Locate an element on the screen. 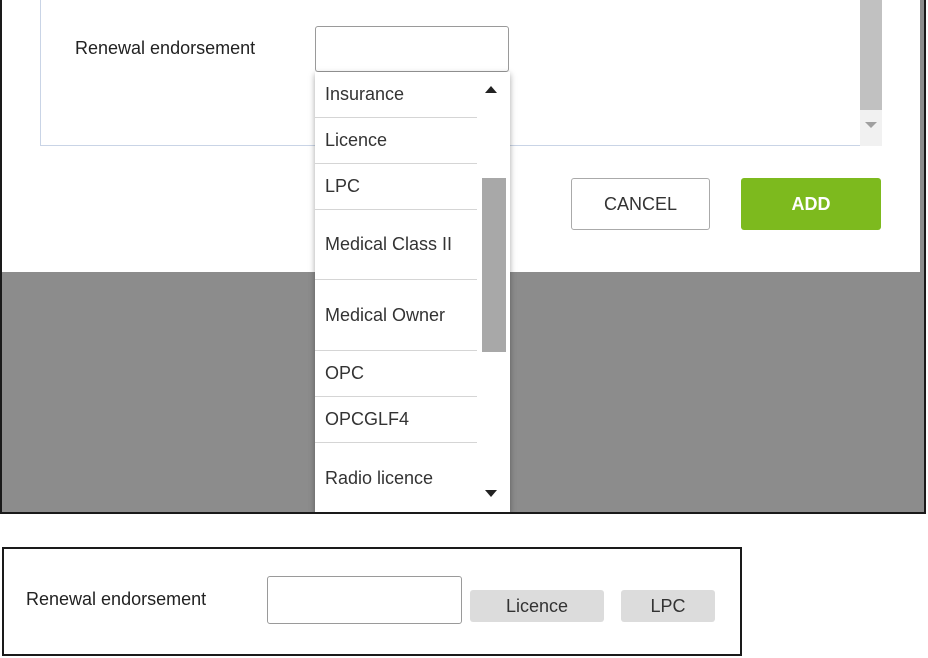  dropdown-option-opcglf4: OPCGLF4 is located at coordinates (396, 420).